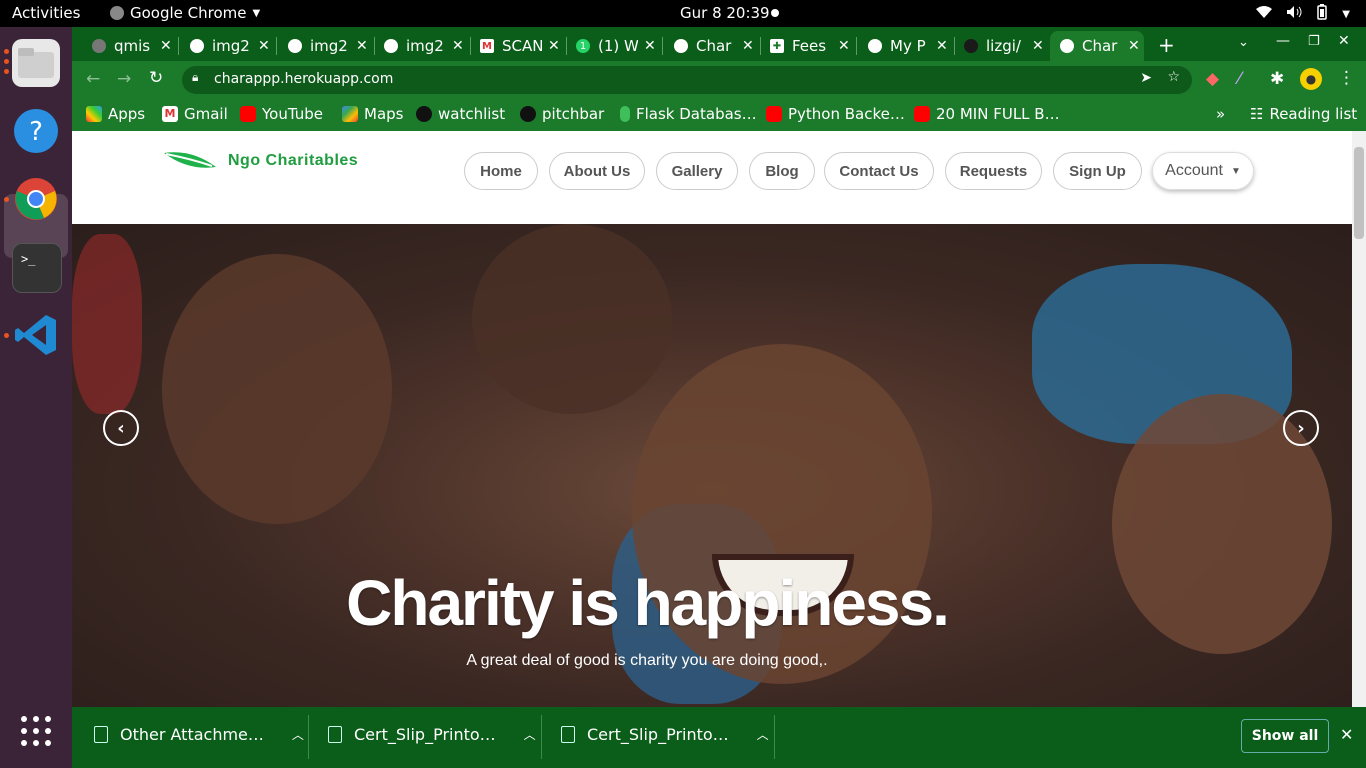 The height and width of the screenshot is (768, 1366). Describe the element at coordinates (993, 171) in the screenshot. I see `nav-requests-button: Requests` at that location.